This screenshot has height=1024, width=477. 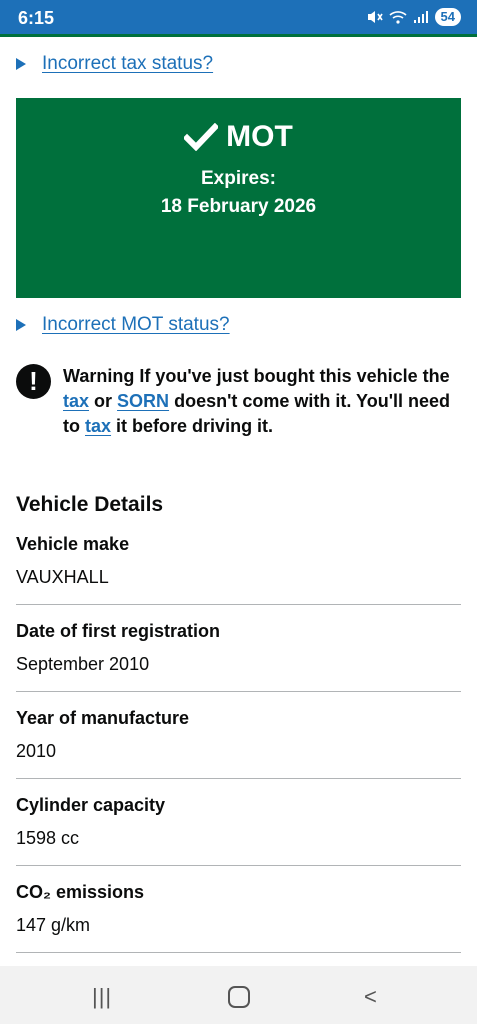 I want to click on mute-icon, so click(x=375, y=17).